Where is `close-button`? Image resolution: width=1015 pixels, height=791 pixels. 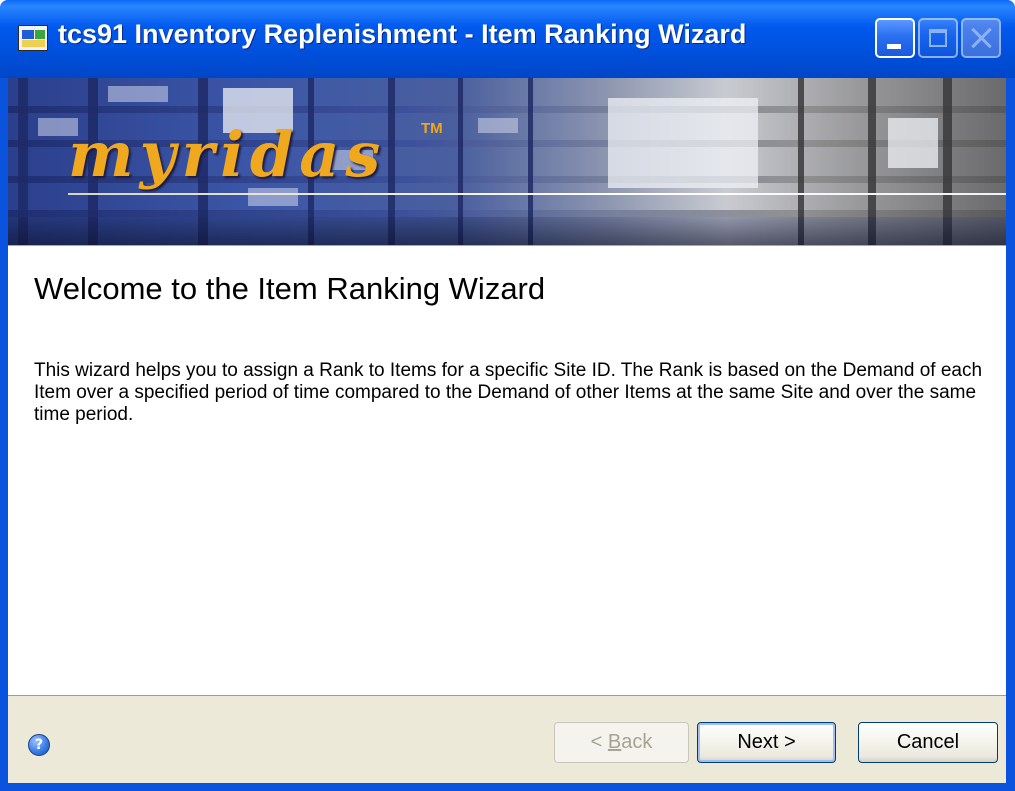
close-button is located at coordinates (981, 38).